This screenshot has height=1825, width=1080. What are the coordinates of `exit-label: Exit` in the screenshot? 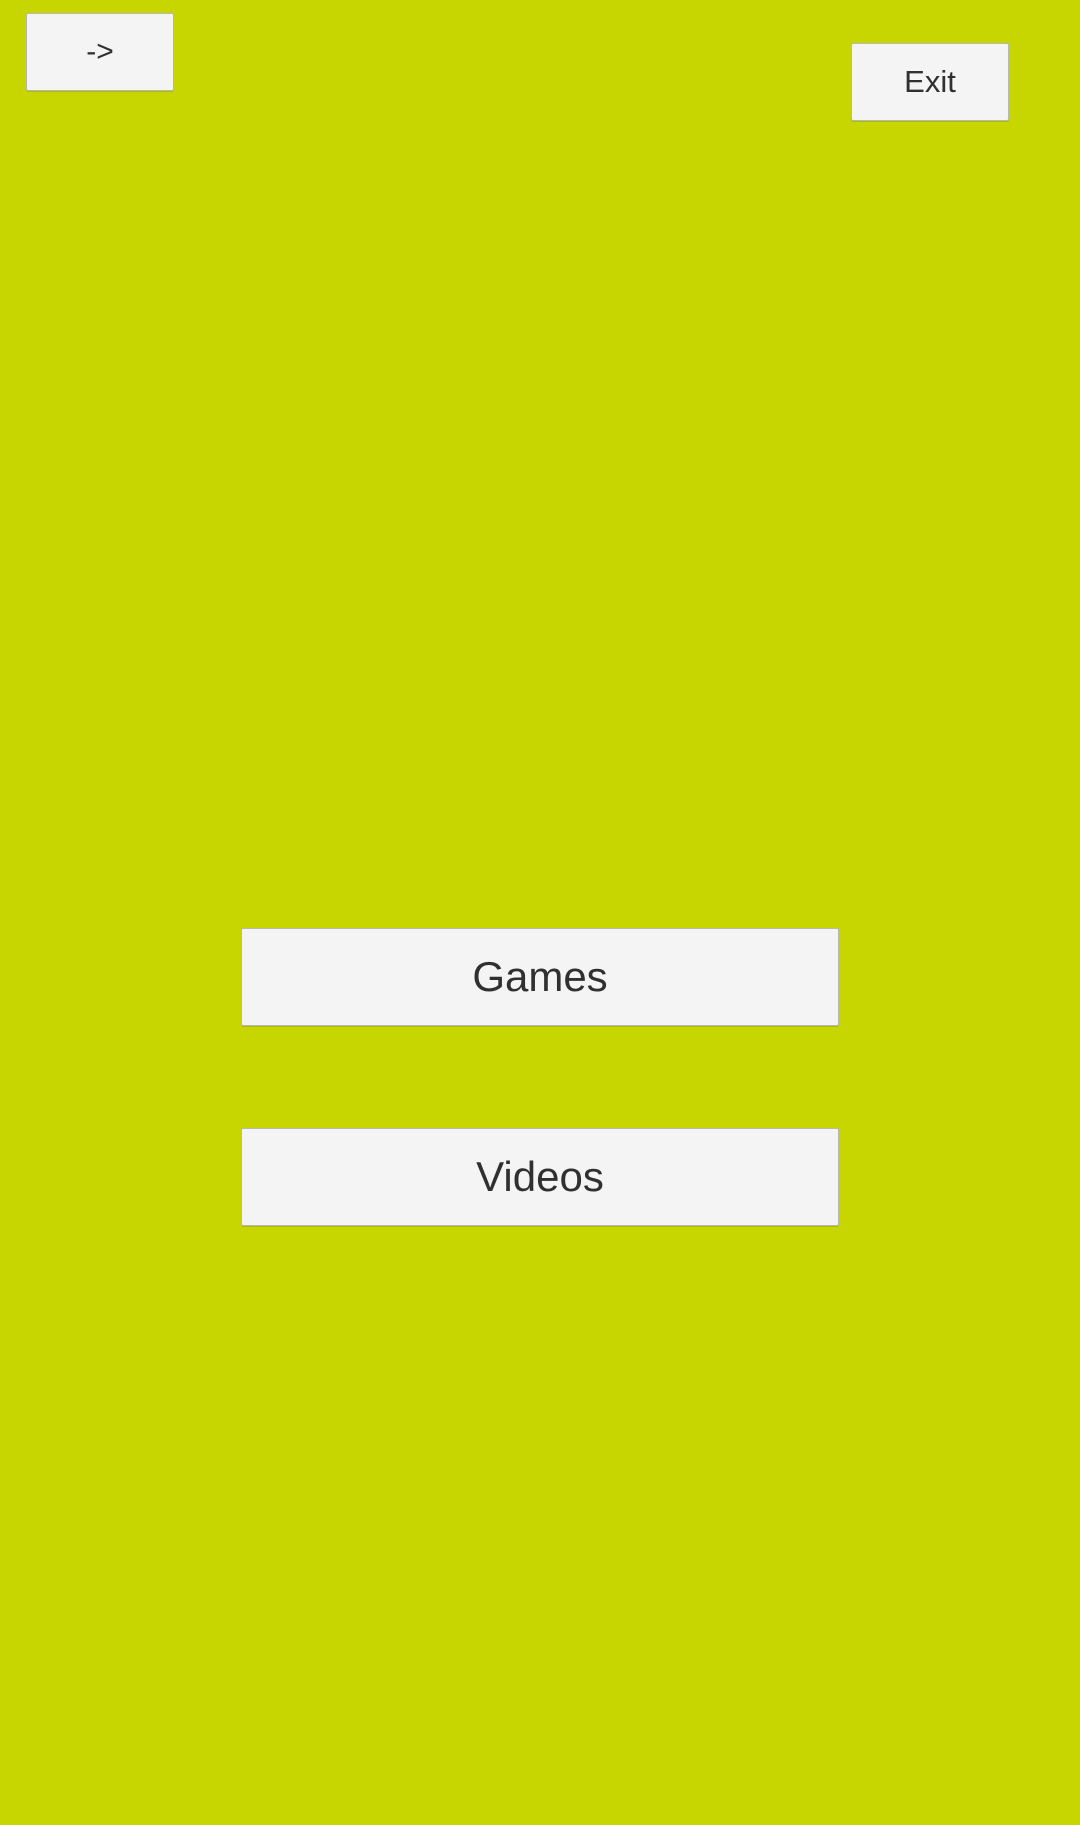 It's located at (930, 81).